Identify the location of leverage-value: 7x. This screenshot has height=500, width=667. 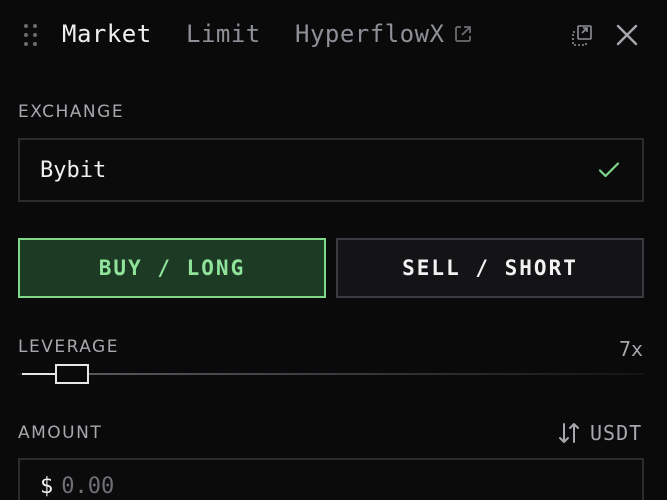
(631, 349).